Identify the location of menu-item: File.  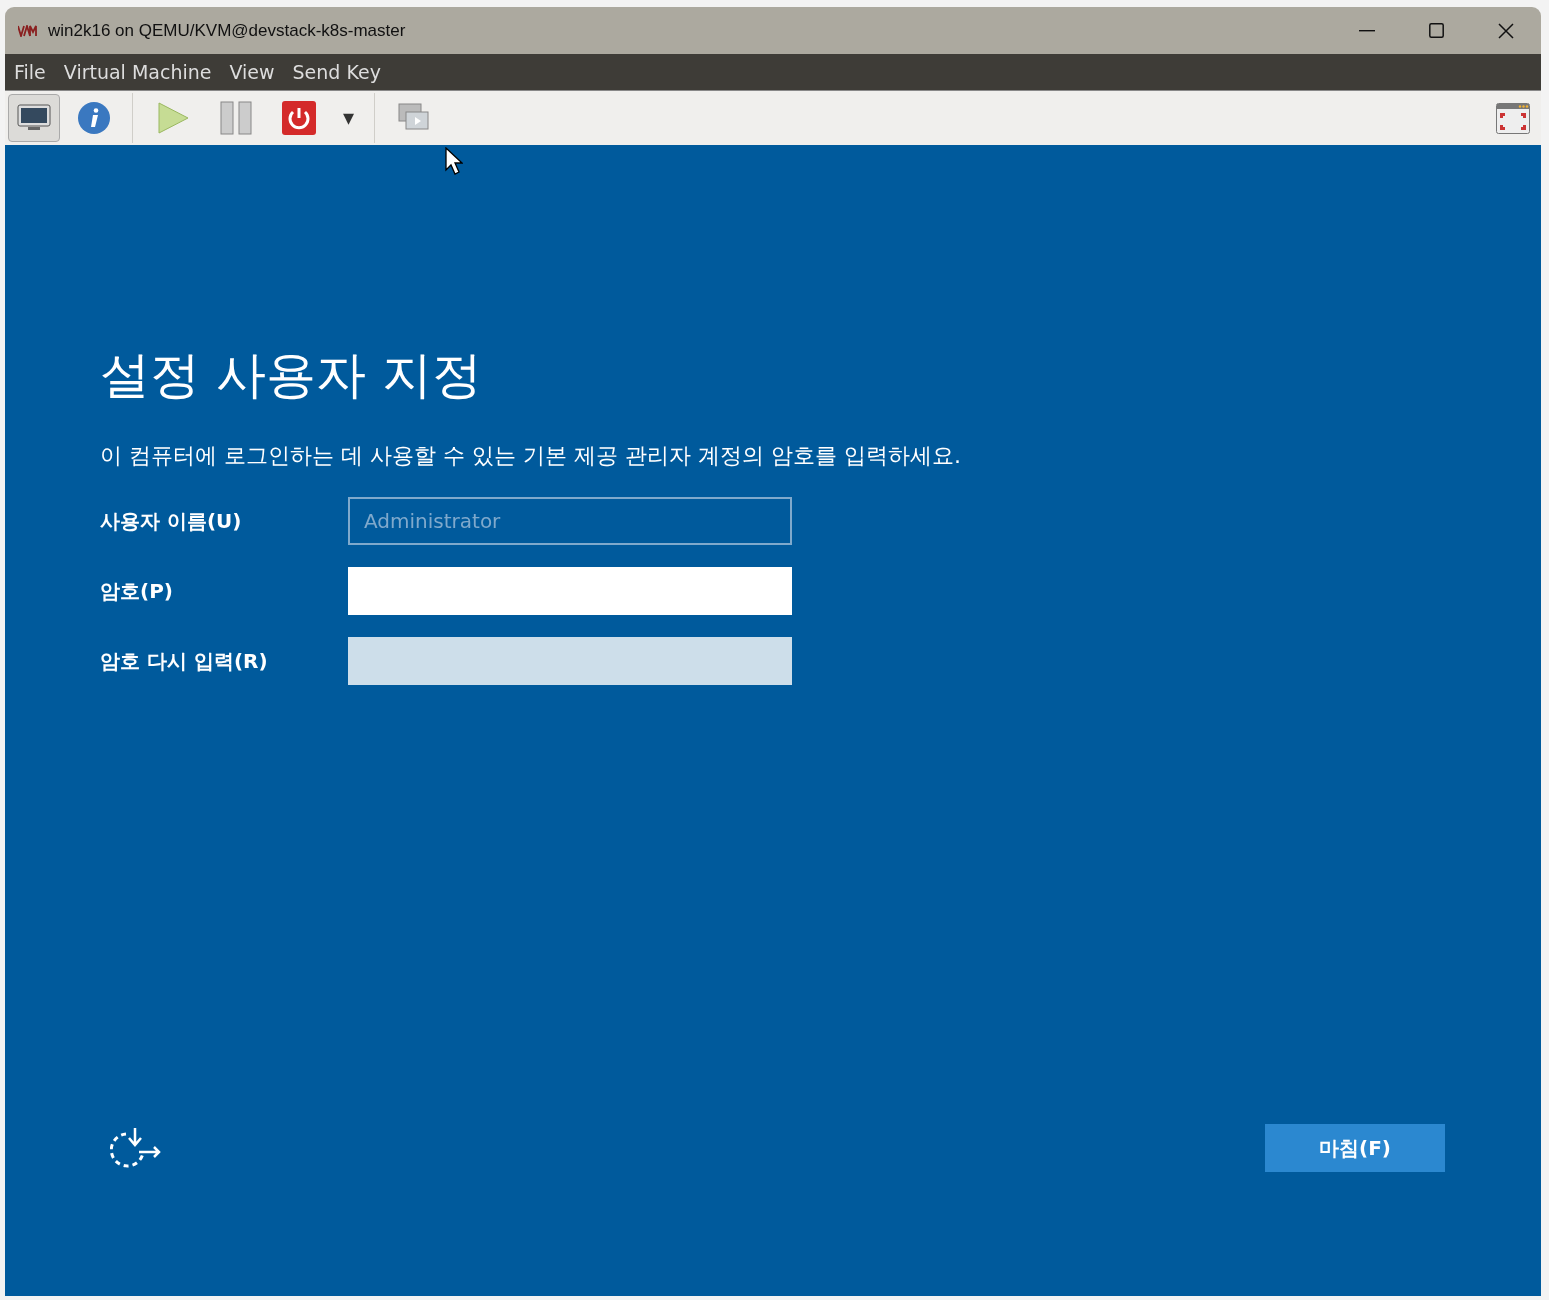
(30, 72).